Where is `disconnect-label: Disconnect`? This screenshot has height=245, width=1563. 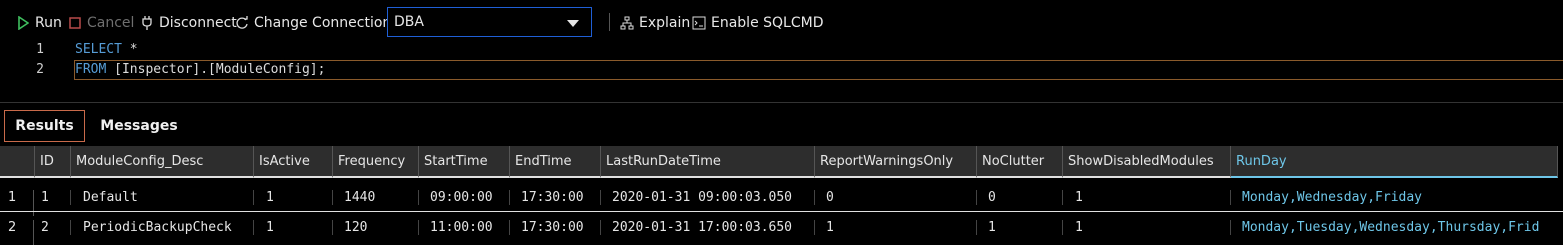 disconnect-label: Disconnect is located at coordinates (198, 23).